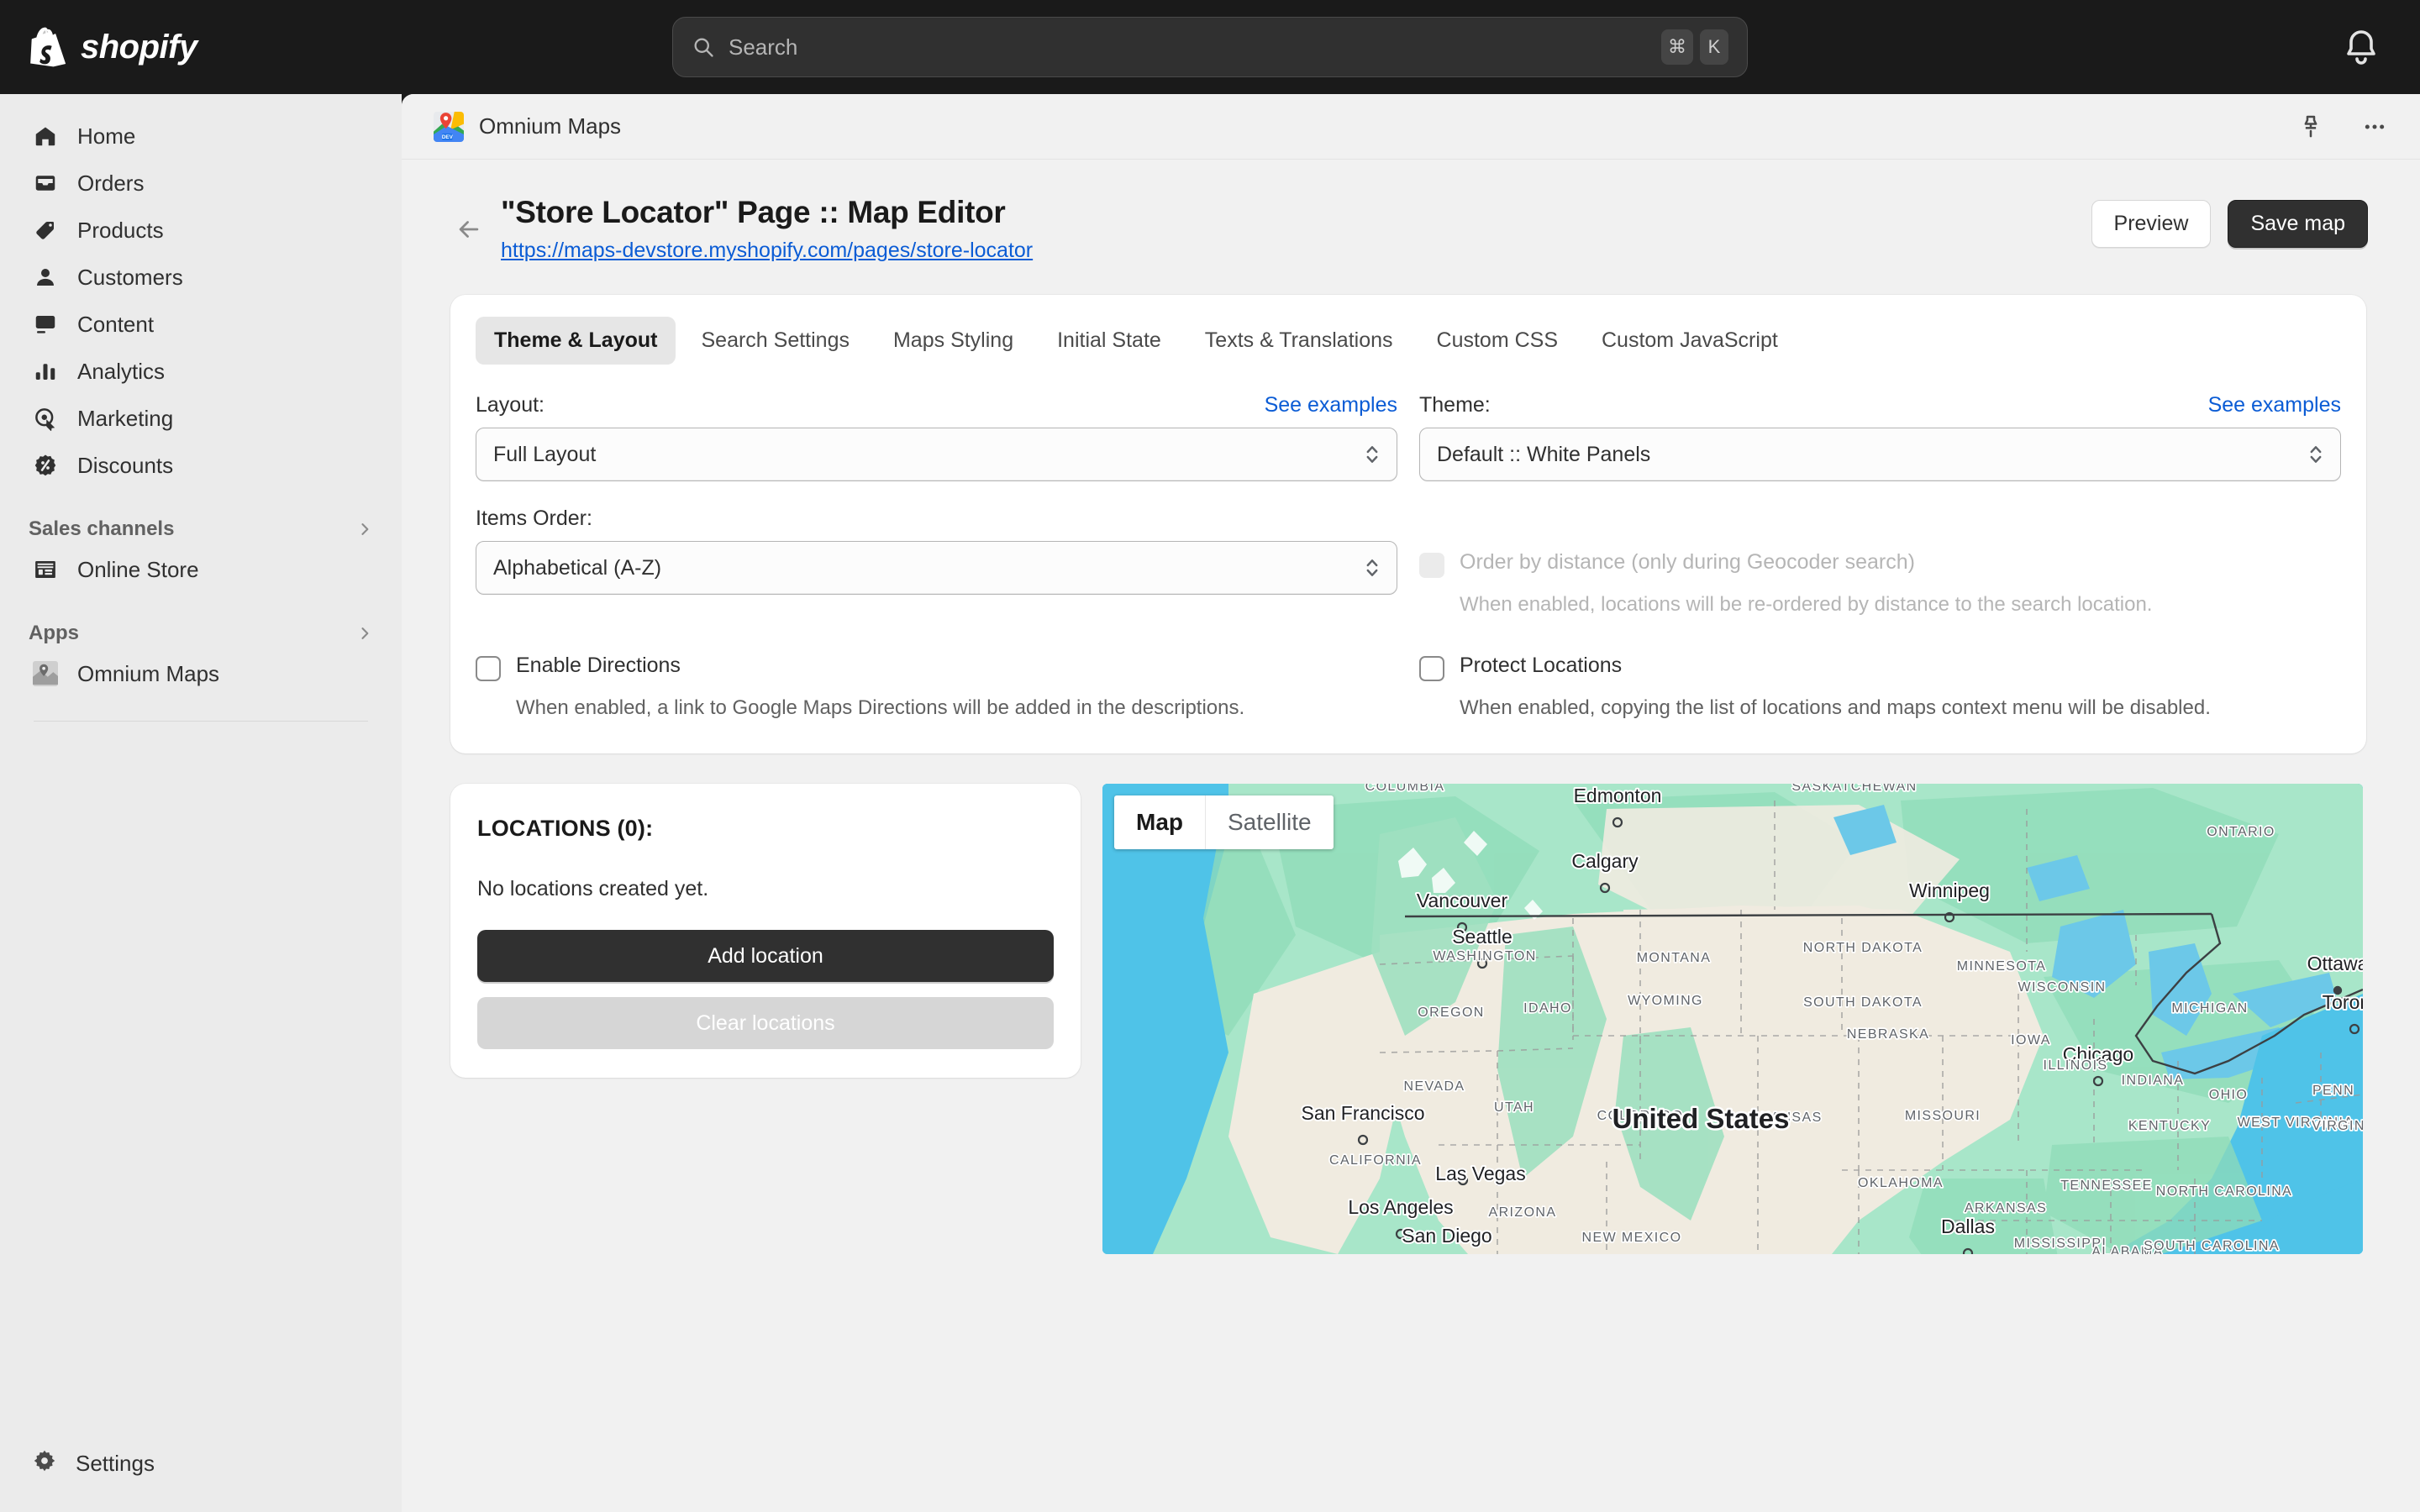  Describe the element at coordinates (2002, 966) in the screenshot. I see `map-region-label: MINNESOTA` at that location.